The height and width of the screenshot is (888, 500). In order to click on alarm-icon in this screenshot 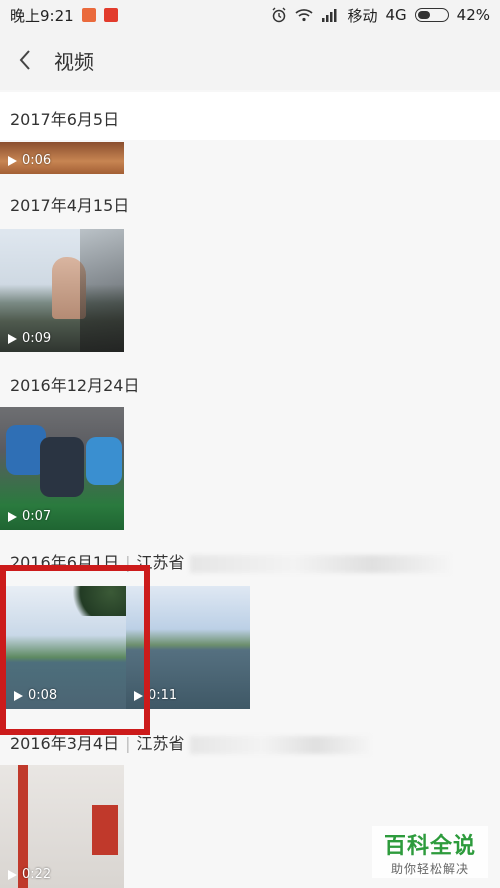, I will do `click(279, 15)`.